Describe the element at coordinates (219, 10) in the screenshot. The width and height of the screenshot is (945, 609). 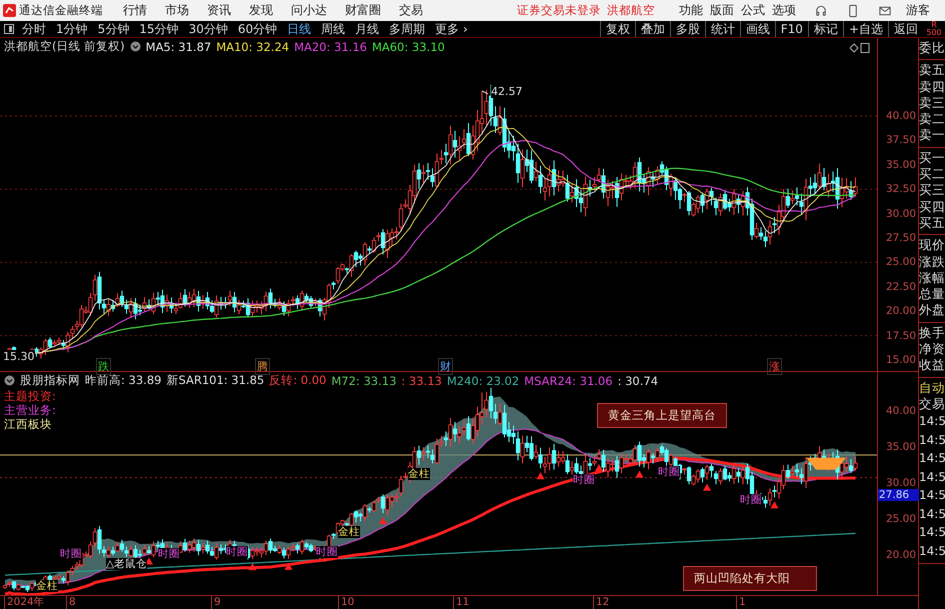
I see `menu-item: 资讯` at that location.